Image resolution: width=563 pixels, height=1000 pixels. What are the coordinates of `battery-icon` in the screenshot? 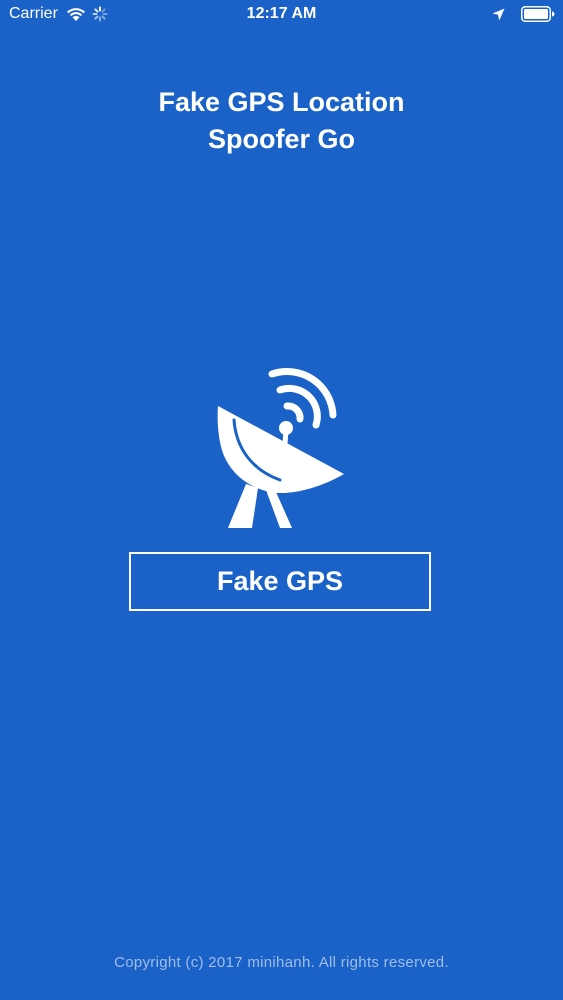 It's located at (538, 14).